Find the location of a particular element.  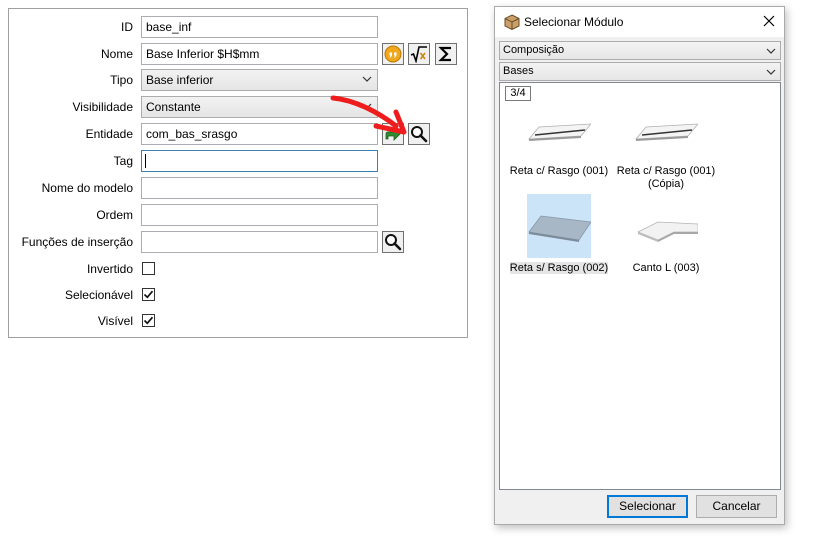

module-item-003: Canto L (003) is located at coordinates (666, 234).